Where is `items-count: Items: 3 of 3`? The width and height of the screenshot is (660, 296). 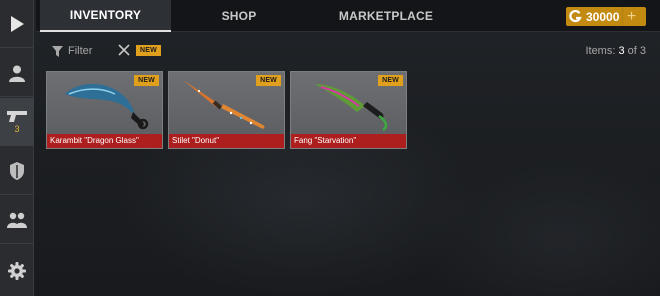 items-count: Items: 3 of 3 is located at coordinates (615, 51).